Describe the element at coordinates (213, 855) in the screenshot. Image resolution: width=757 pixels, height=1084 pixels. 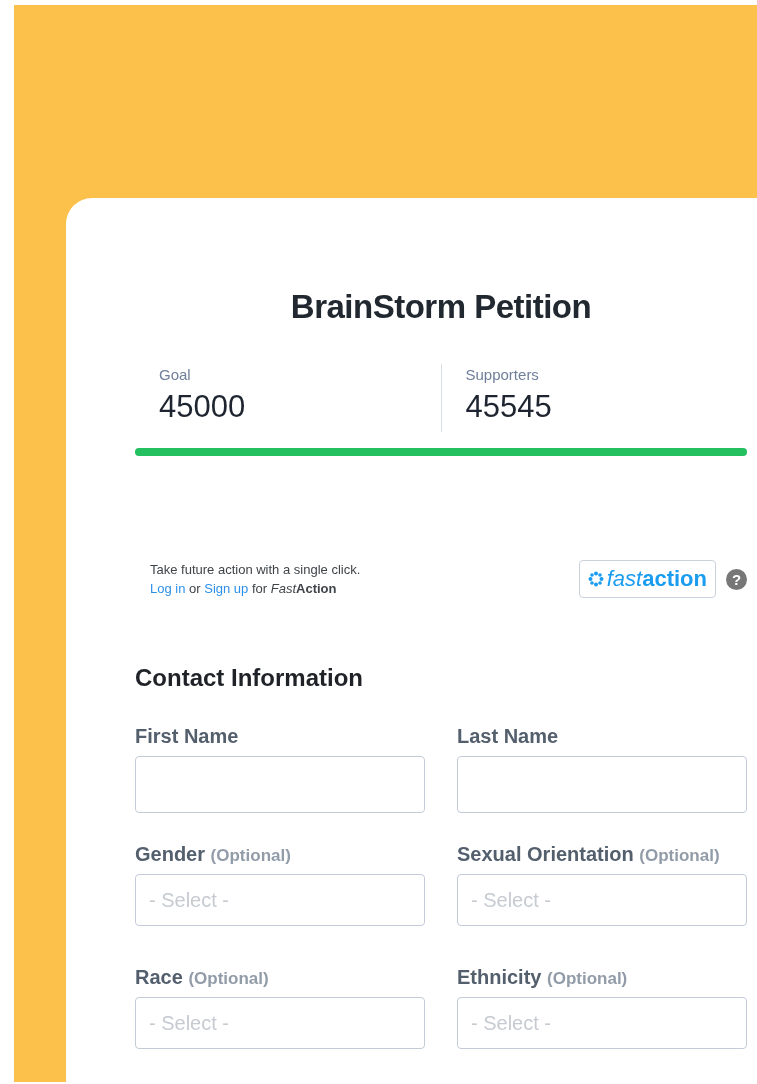
I see `field-label: Gender (Optional)` at that location.